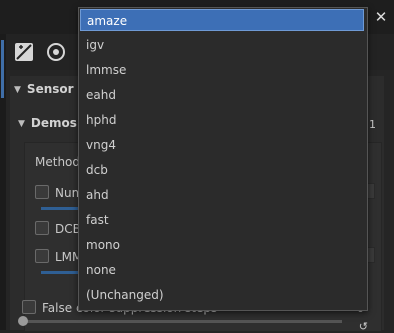  I want to click on demosaic-section-header: ▼ Demos, so click(47, 123).